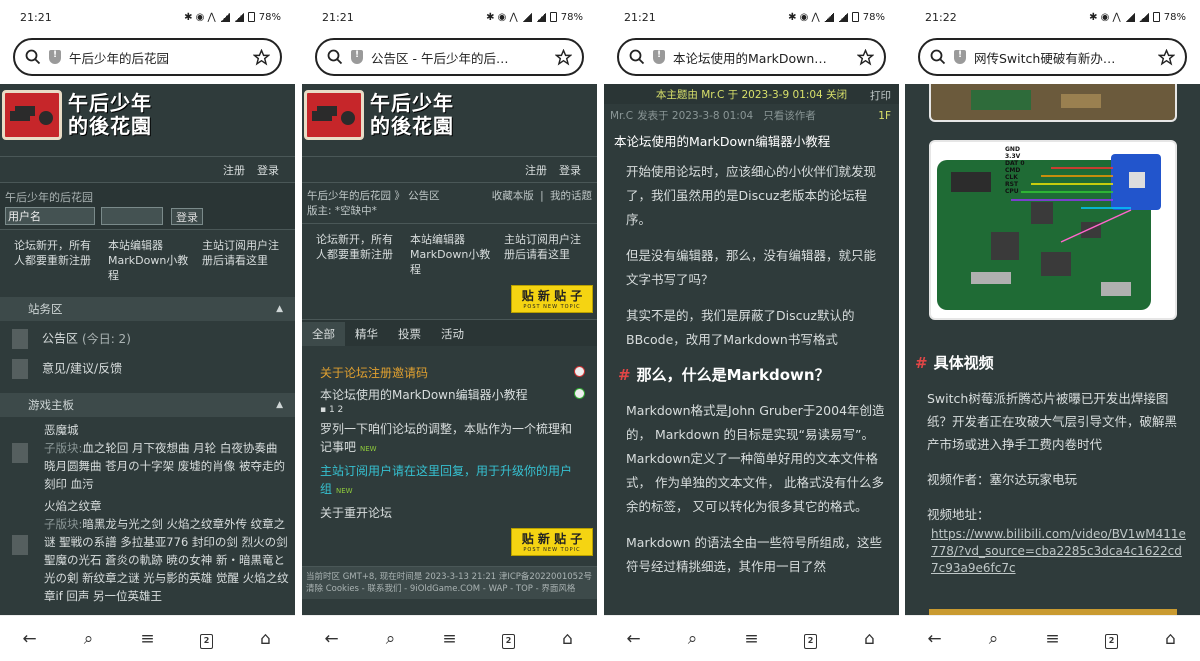 This screenshot has width=1200, height=661. What do you see at coordinates (424, 395) in the screenshot?
I see `thread-title: 本论坛使用的MarkDown编辑器小教程` at bounding box center [424, 395].